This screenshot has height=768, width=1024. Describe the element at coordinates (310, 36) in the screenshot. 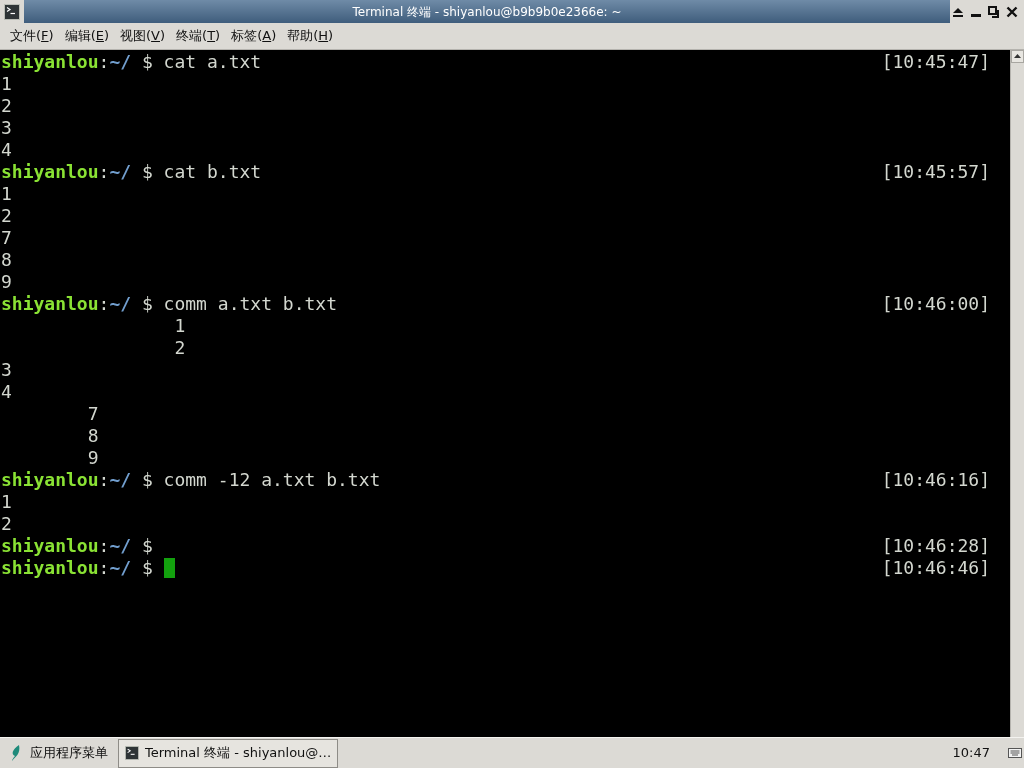

I see `menu-item: 帮助(H)` at that location.